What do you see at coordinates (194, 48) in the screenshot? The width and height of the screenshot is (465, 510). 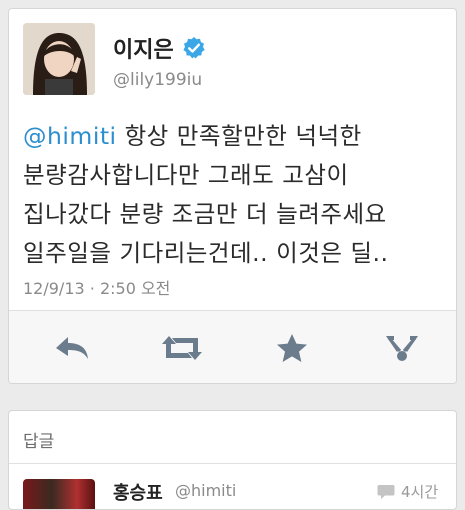 I see `verified-badge-icon` at bounding box center [194, 48].